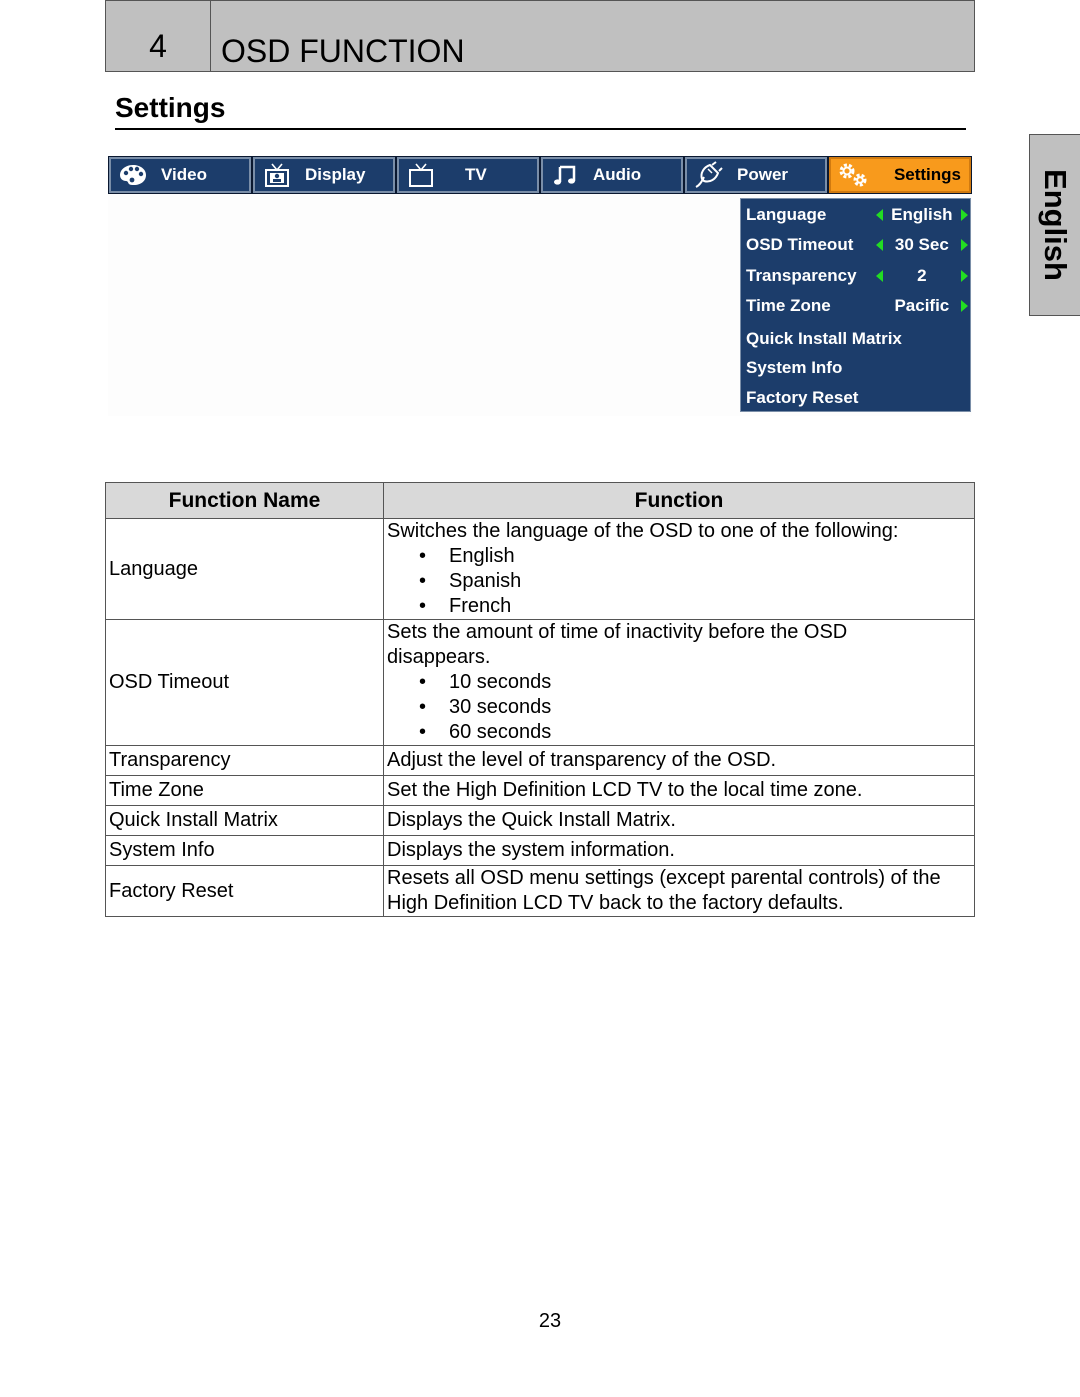 This screenshot has height=1397, width=1080. What do you see at coordinates (476, 174) in the screenshot?
I see `osd-tab-label: TV` at bounding box center [476, 174].